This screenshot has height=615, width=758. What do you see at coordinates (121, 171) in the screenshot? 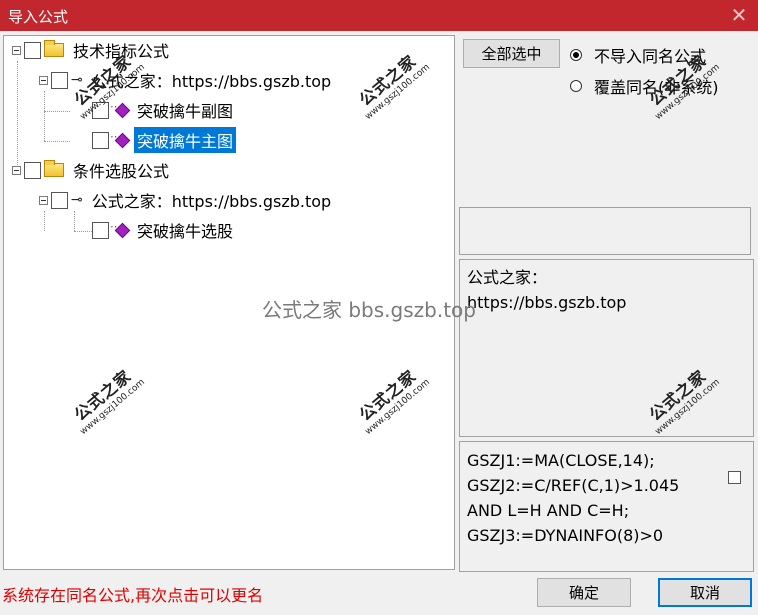
I see `tree-node-label: 条件选股公式` at bounding box center [121, 171].